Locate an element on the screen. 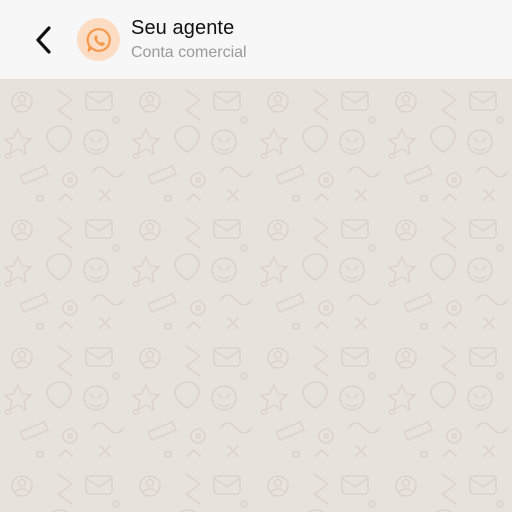 This screenshot has width=512, height=512. contact-info: Seu agente Conta comercial is located at coordinates (189, 40).